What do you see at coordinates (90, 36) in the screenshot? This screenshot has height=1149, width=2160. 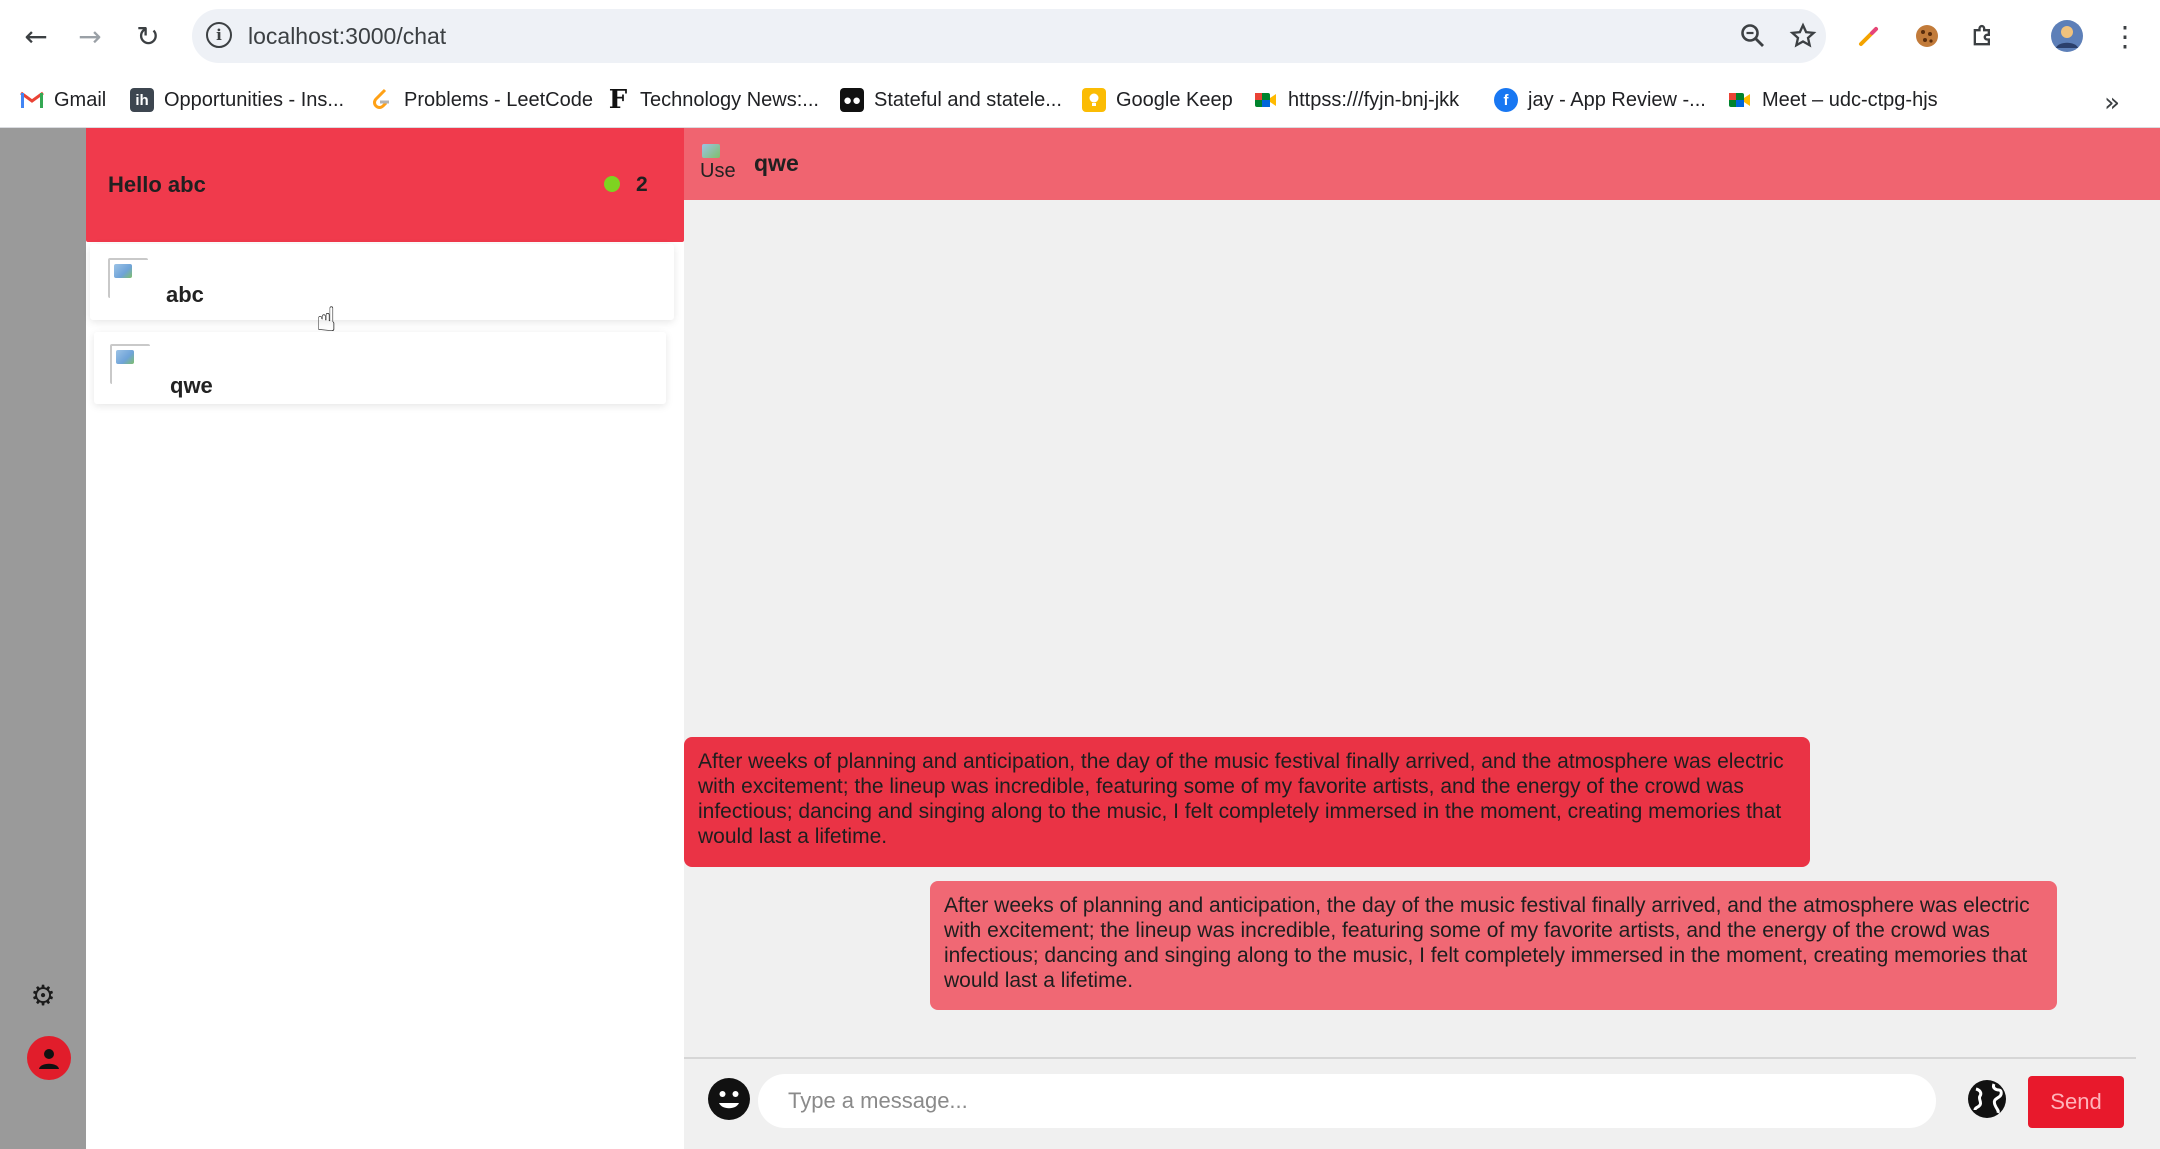 I see `forward-arrow-icon: →` at bounding box center [90, 36].